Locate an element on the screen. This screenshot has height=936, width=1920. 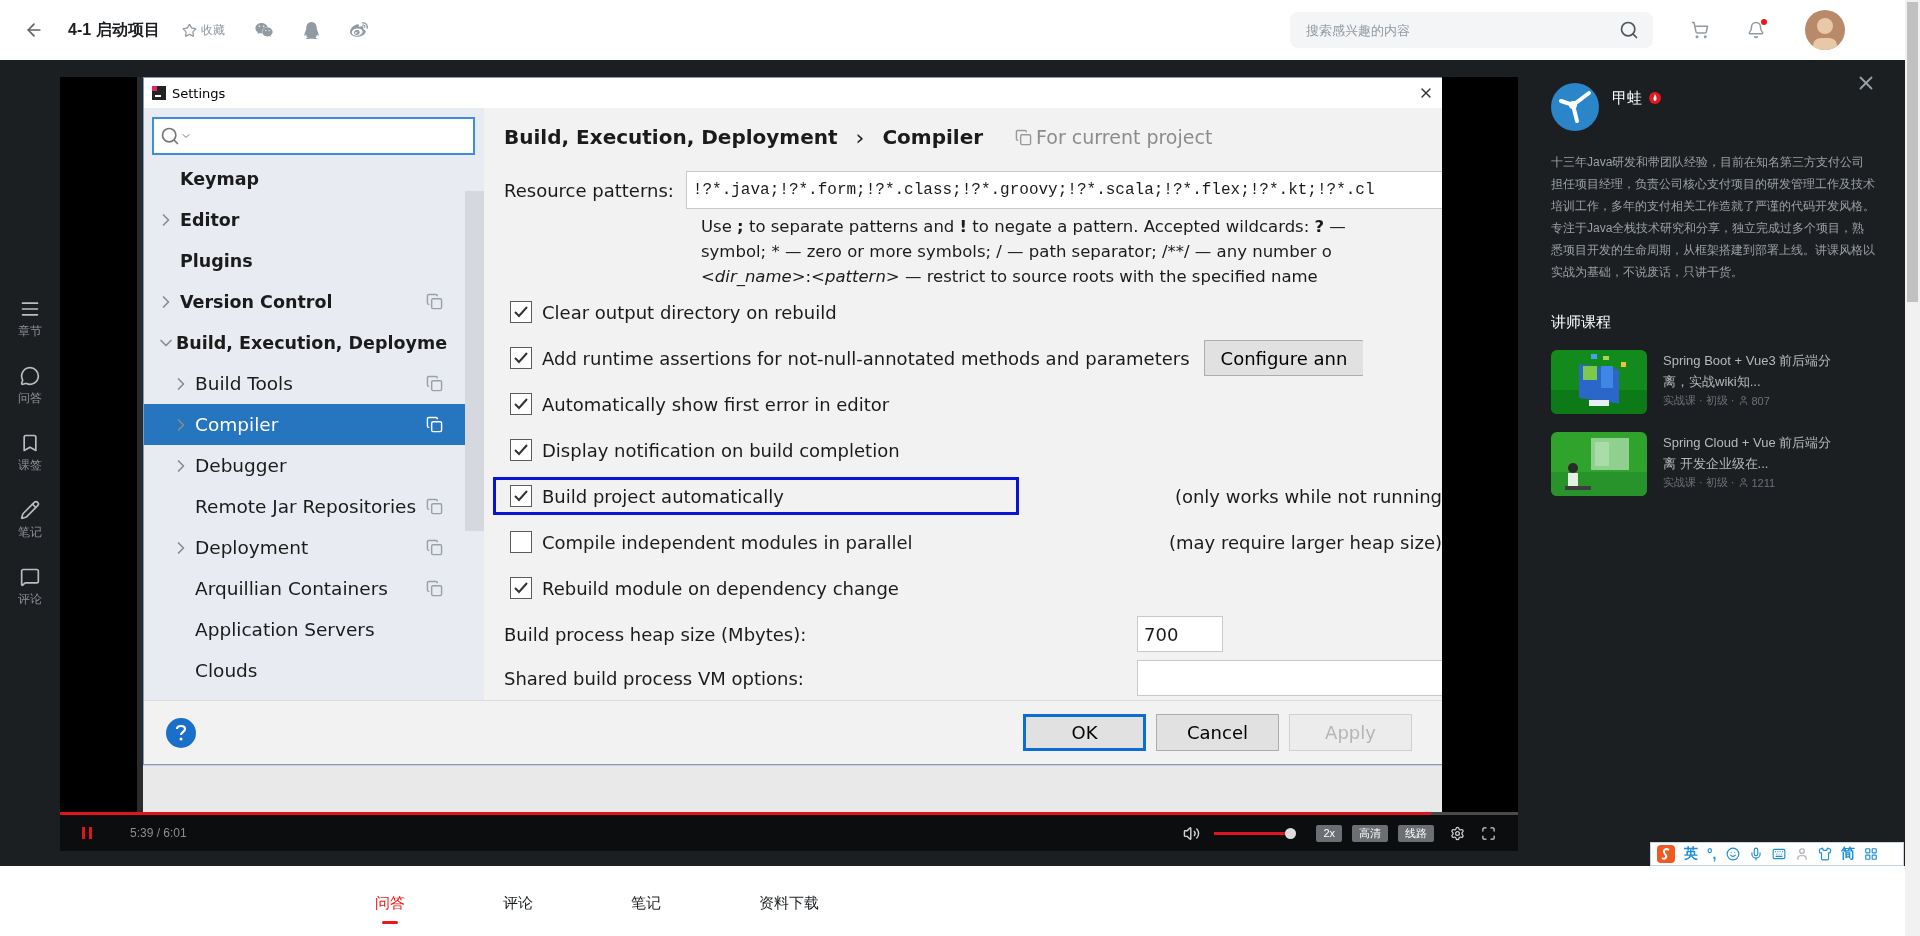
volume-slider is located at coordinates (1255, 833).